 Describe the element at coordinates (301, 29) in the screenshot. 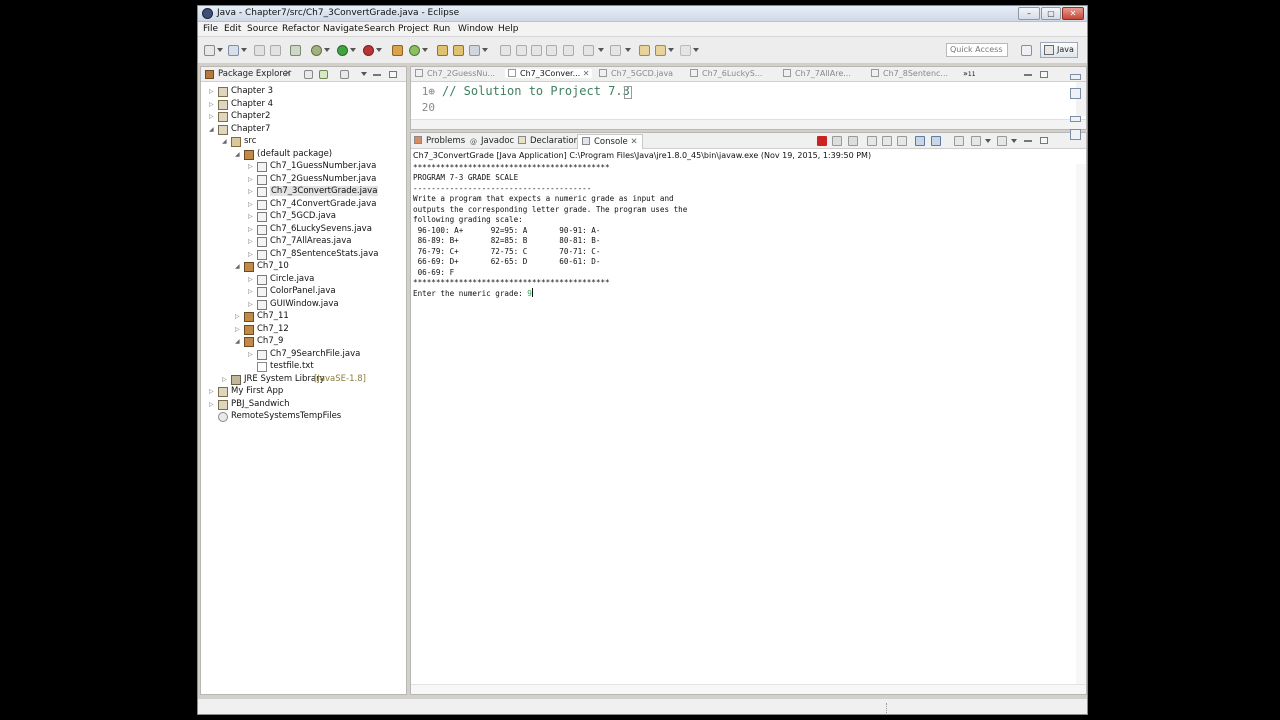

I see `menu-refactor: Refactor` at that location.